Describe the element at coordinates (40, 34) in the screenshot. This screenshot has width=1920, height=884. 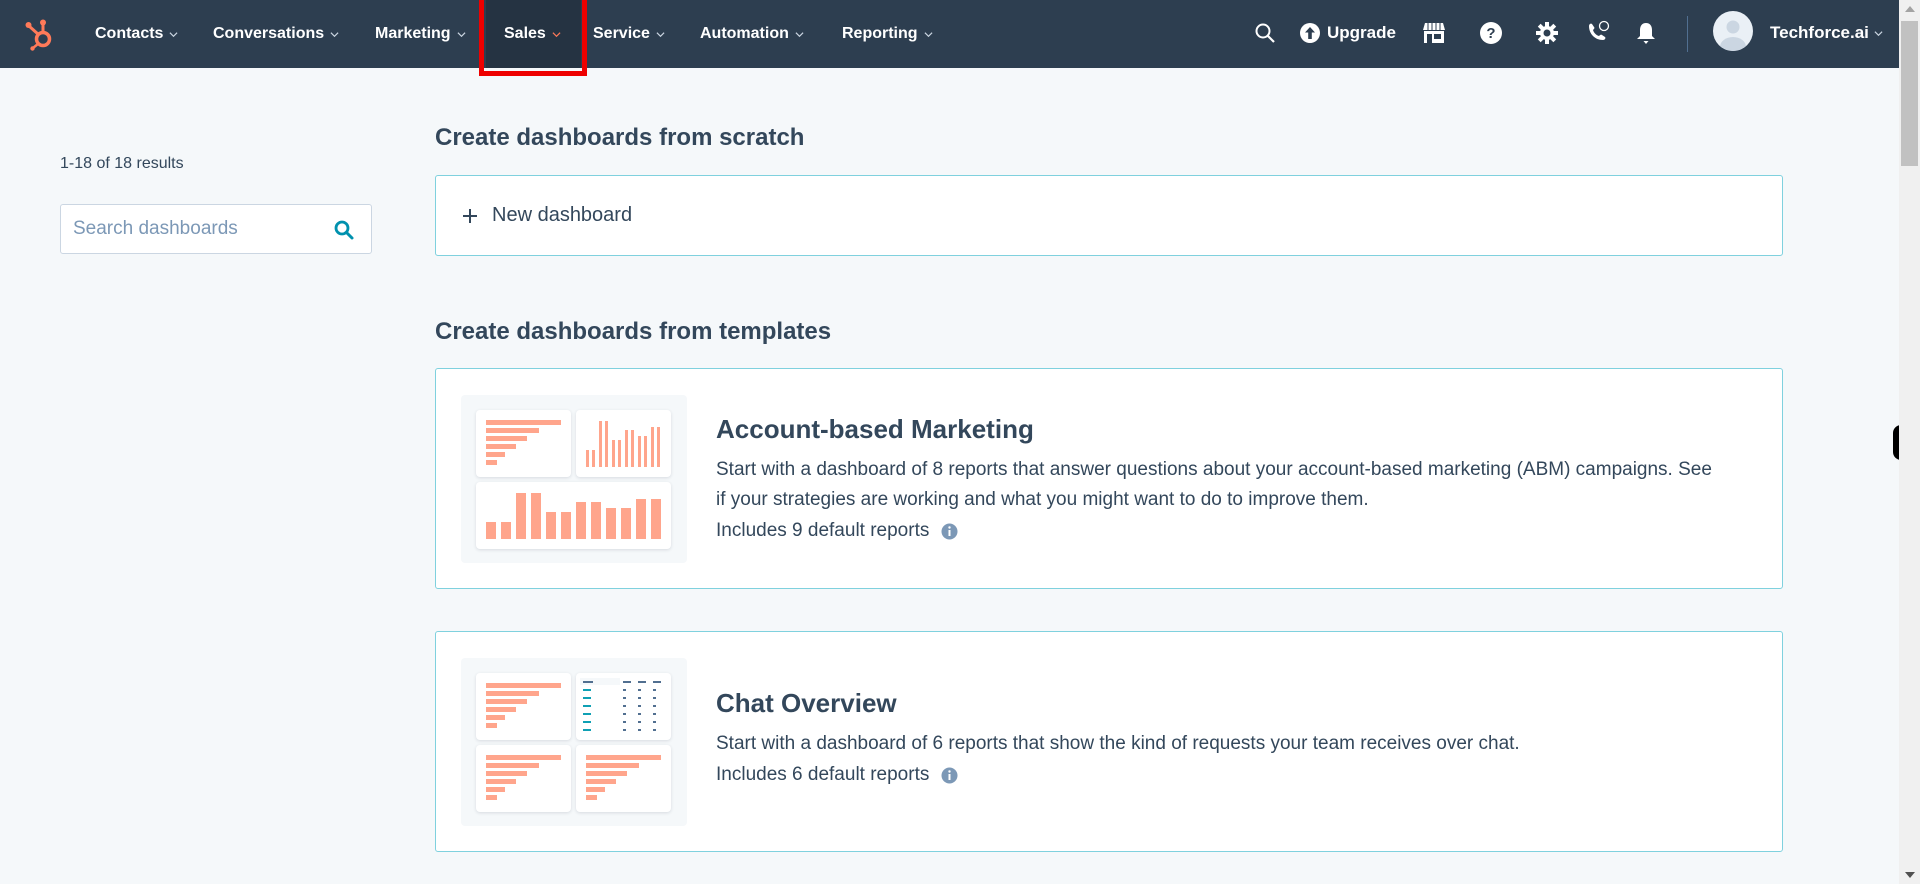
I see `hubspot-logo-icon` at that location.